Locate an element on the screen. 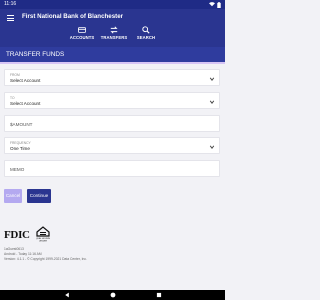 Image resolution: width=320 pixels, height=300 pixels. back-icon is located at coordinates (67, 295).